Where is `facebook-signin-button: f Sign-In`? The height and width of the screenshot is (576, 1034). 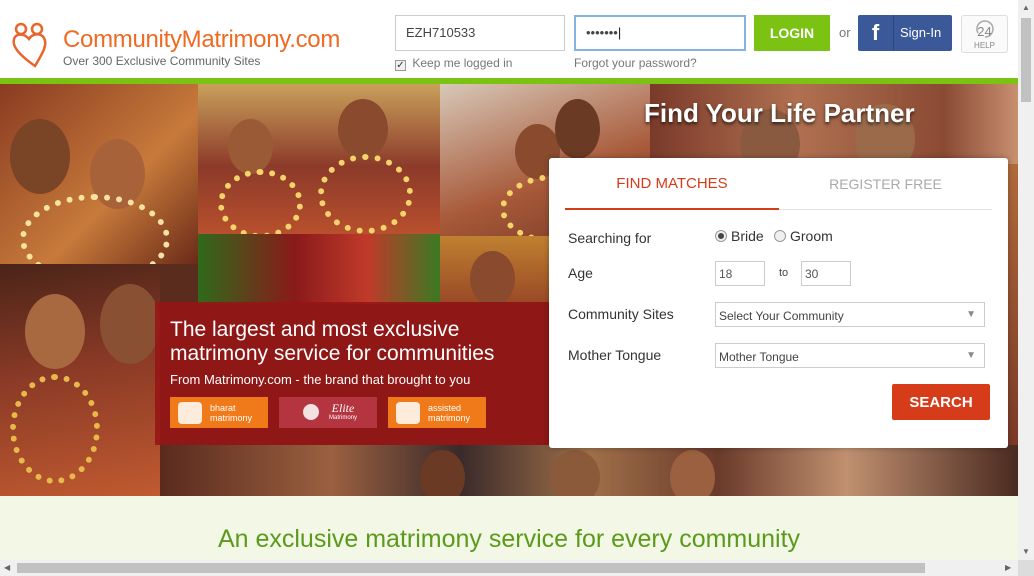
facebook-signin-button: f Sign-In is located at coordinates (905, 33).